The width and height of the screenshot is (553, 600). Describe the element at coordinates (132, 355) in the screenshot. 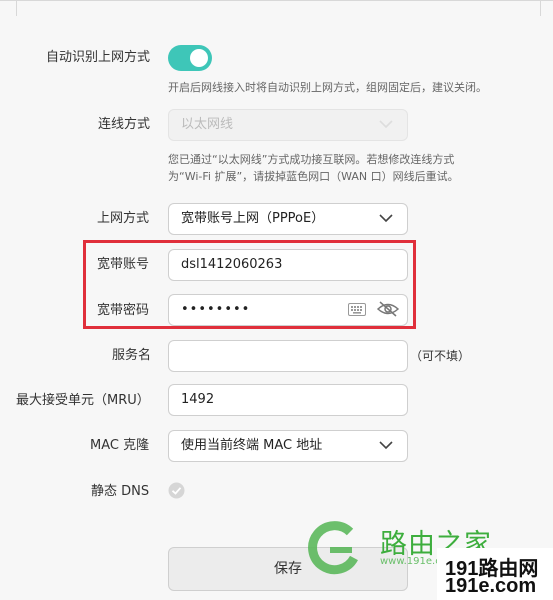

I see `service-name-label: 服务名` at that location.